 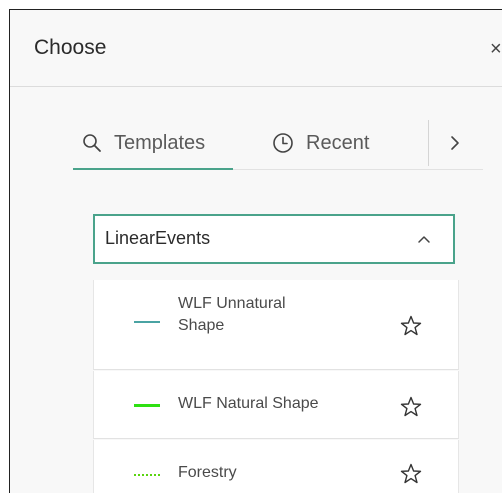 I want to click on template-item: Forestry, so click(x=276, y=466).